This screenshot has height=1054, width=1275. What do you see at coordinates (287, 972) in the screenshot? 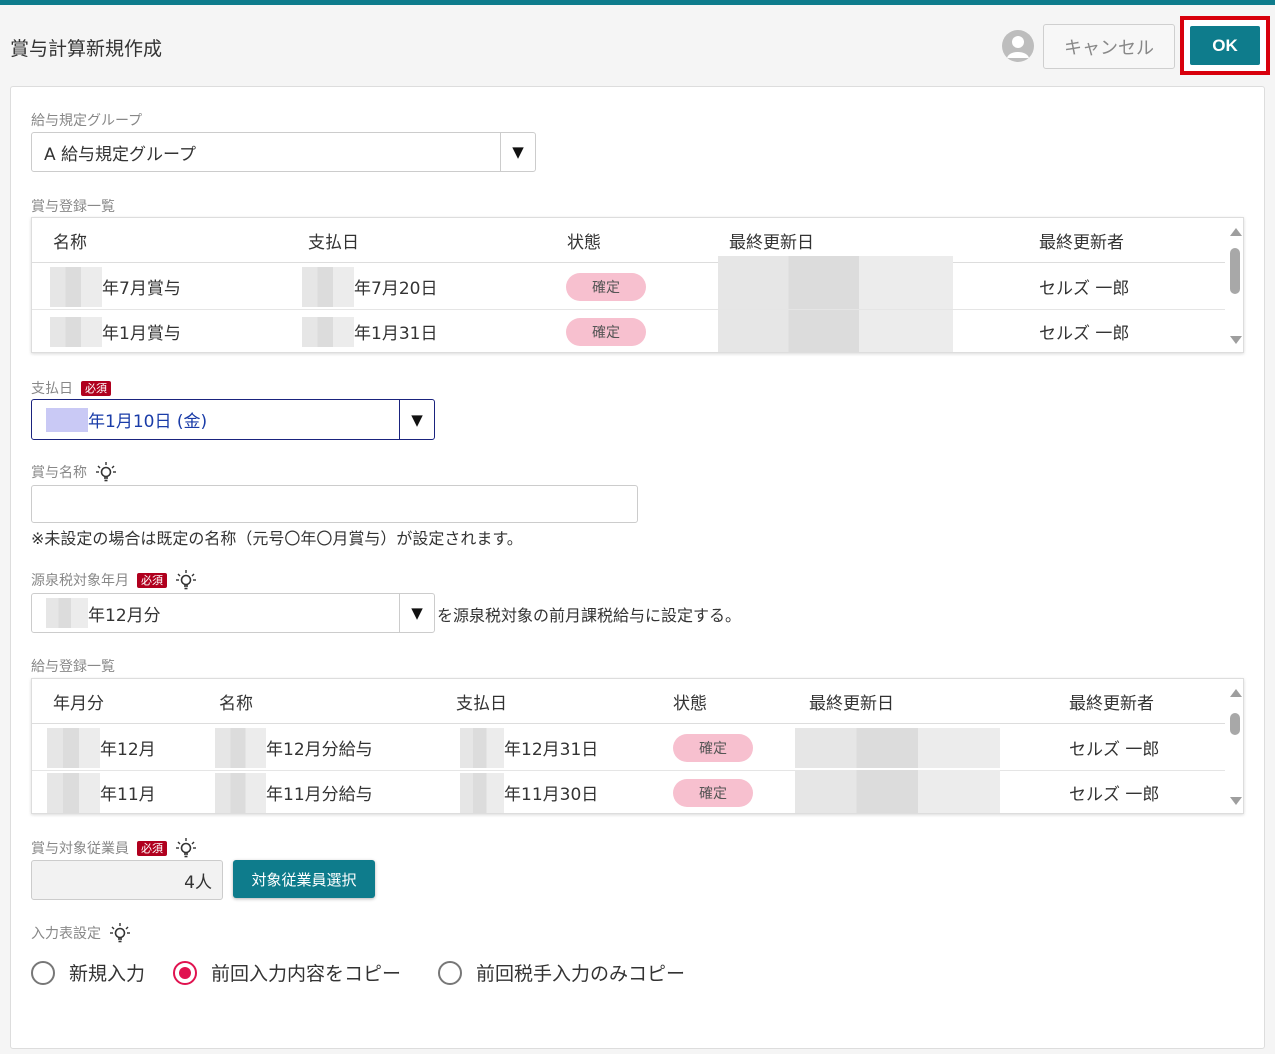
I see `radio-copy-previous: 前回入力内容をコピー` at bounding box center [287, 972].